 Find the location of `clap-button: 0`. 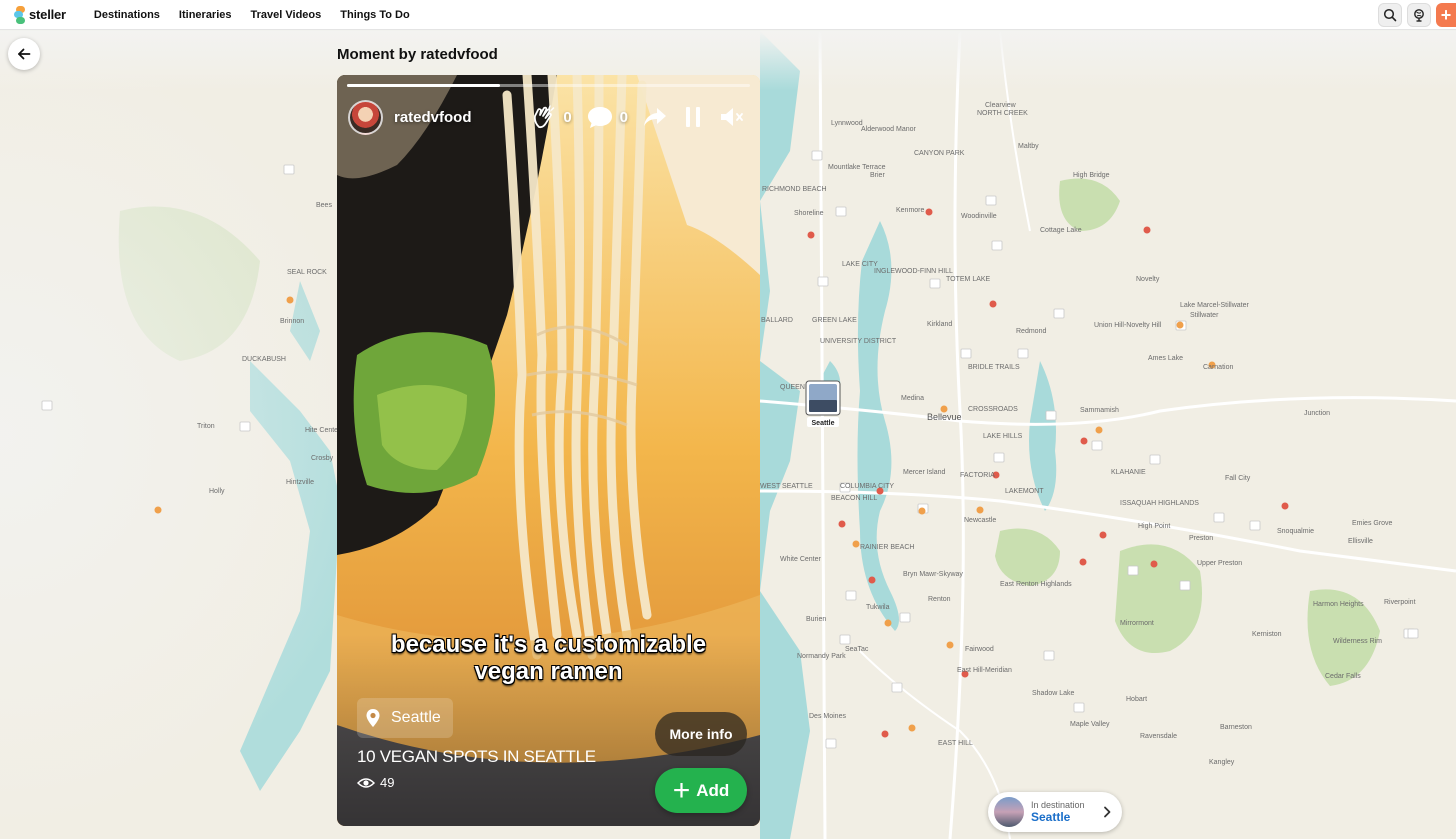

clap-button: 0 is located at coordinates (551, 117).